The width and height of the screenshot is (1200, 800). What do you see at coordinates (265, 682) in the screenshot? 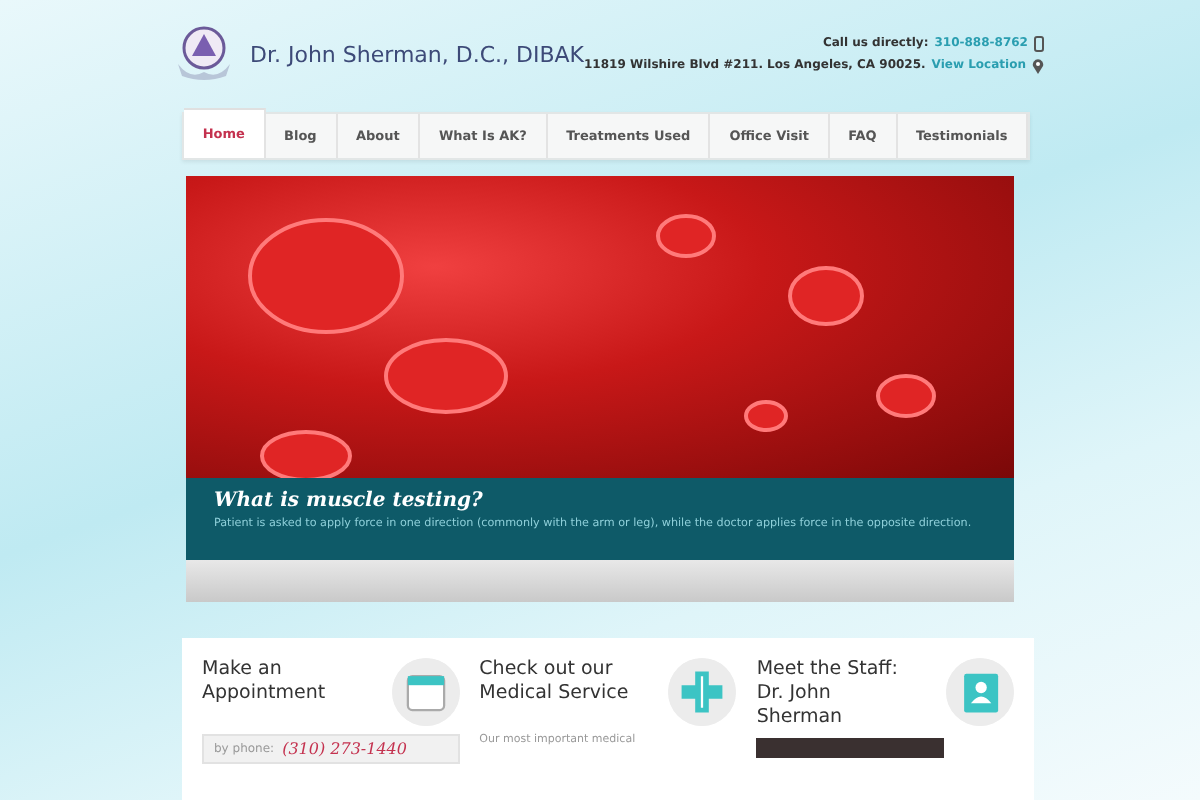
I see `feature-title: Make an Appointment` at bounding box center [265, 682].